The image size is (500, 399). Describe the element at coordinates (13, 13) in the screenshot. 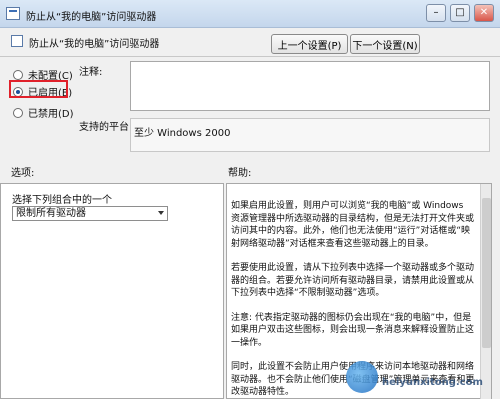

I see `policy-window-icon` at that location.